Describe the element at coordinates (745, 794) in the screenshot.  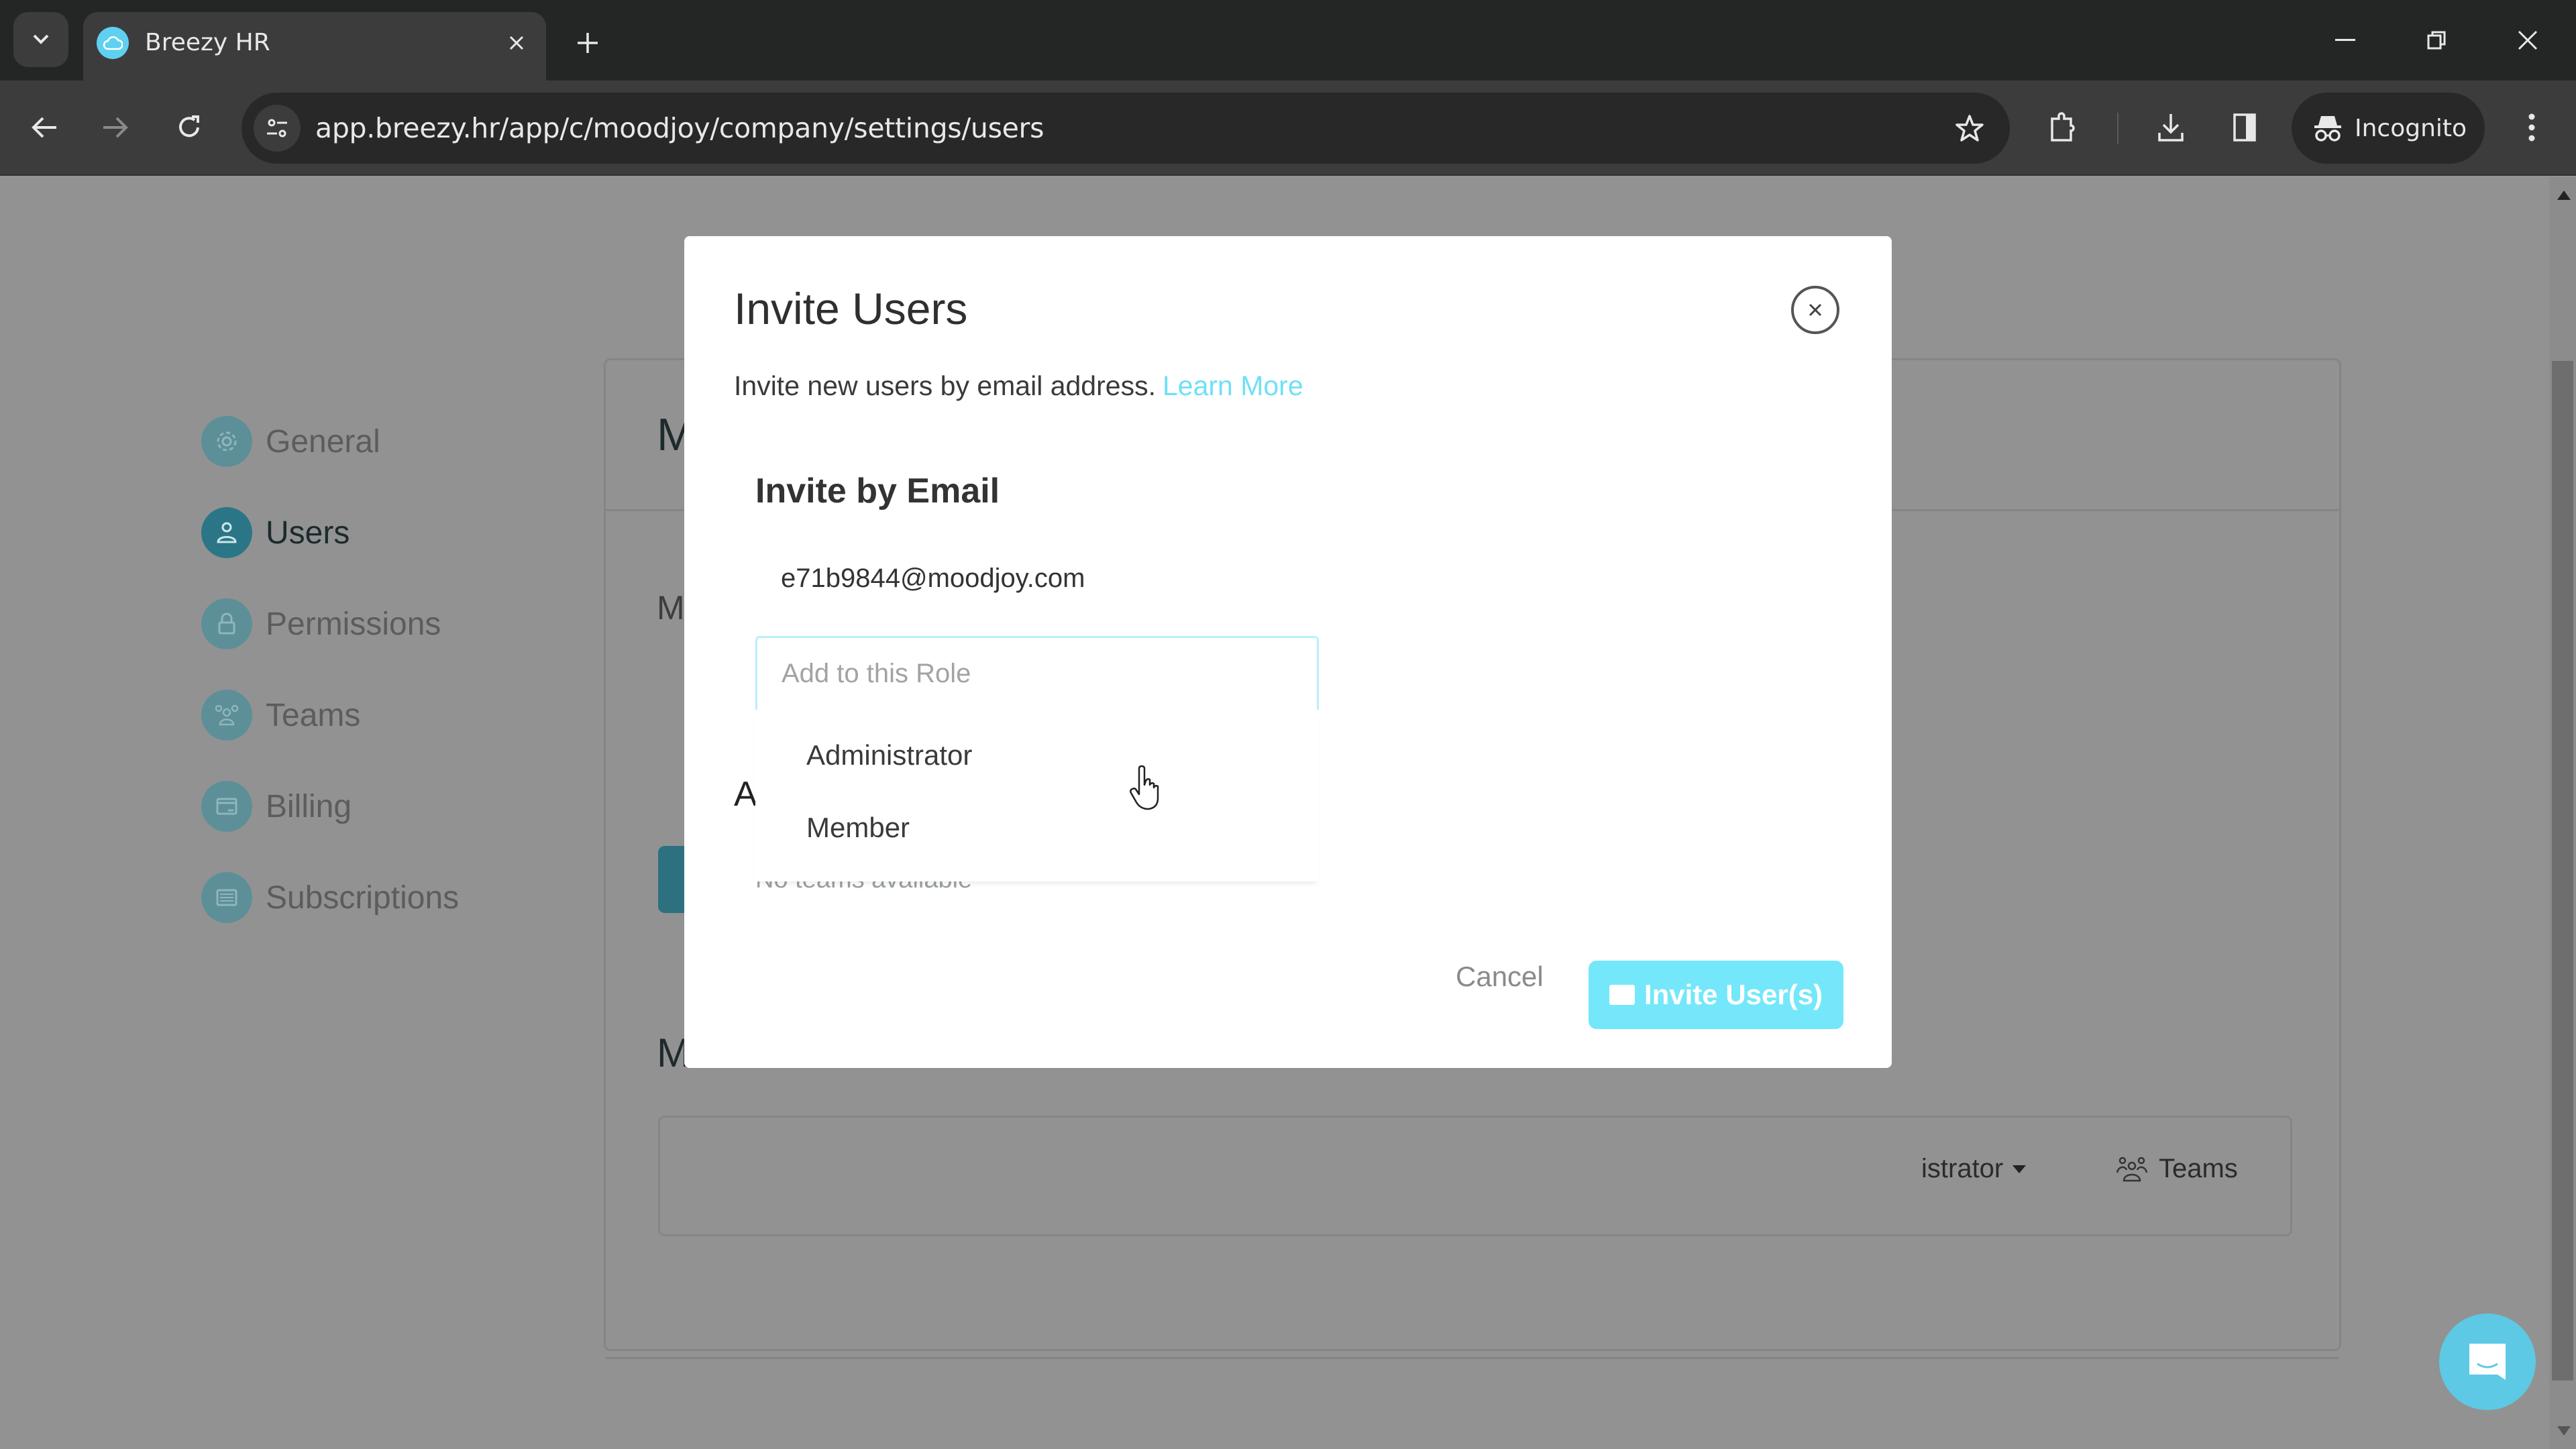
I see `obscured-label: A` at that location.